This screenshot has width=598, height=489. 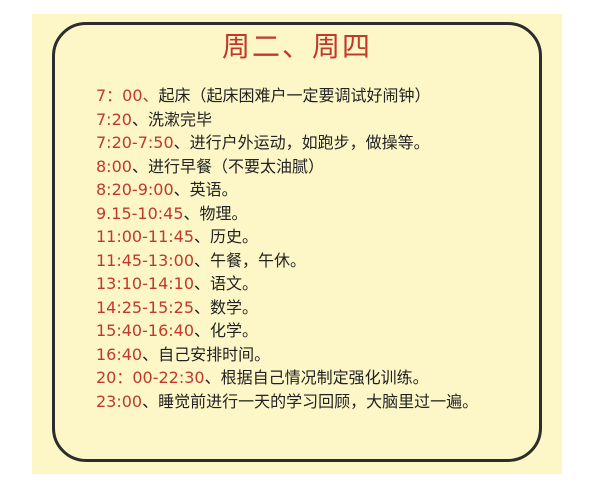 What do you see at coordinates (145, 236) in the screenshot?
I see `schedule-time: 11:00-11:45` at bounding box center [145, 236].